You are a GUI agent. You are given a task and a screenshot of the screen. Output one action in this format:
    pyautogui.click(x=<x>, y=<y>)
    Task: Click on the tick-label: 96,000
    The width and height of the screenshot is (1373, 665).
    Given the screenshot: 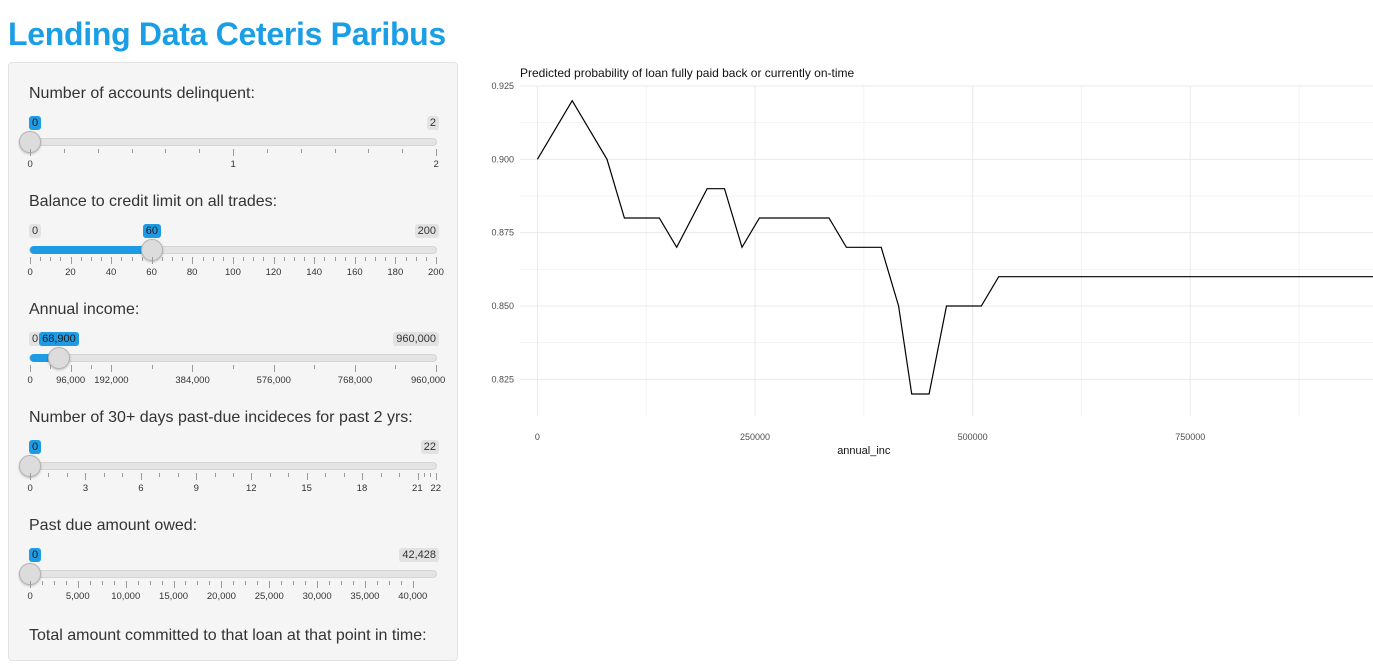 What is the action you would take?
    pyautogui.click(x=71, y=380)
    